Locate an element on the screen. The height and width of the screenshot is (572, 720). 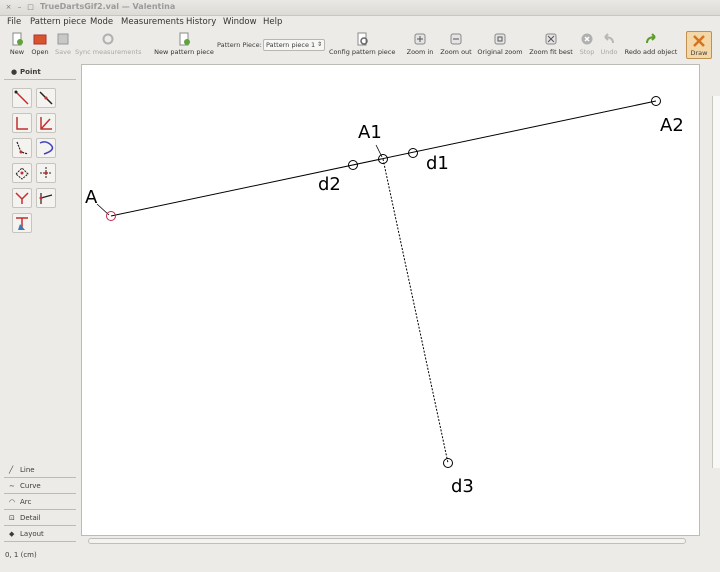
true-darts-icon is located at coordinates (22, 223).